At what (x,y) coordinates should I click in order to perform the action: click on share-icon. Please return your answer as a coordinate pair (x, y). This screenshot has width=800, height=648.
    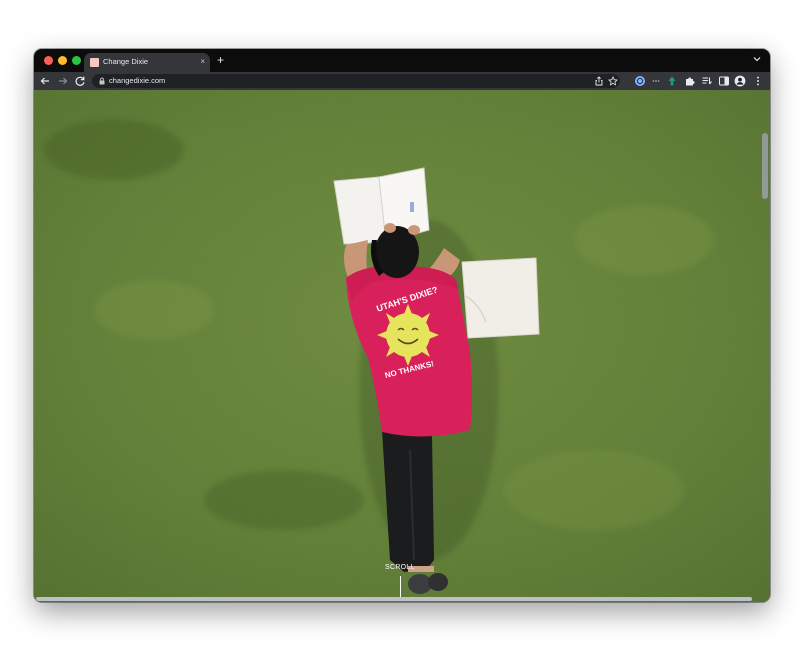
    Looking at the image, I should click on (599, 81).